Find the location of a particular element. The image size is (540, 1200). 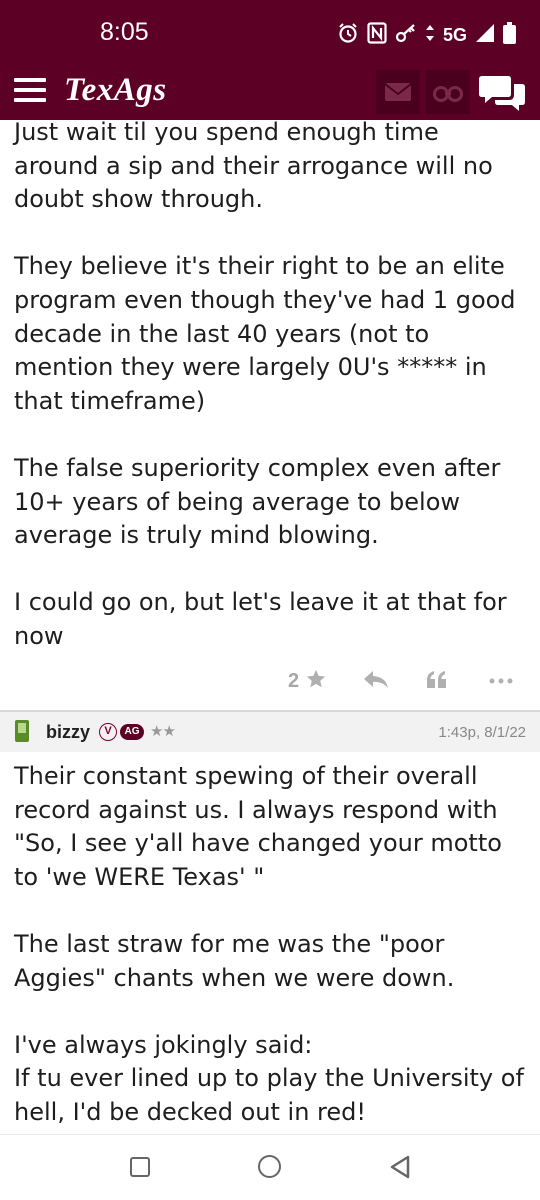

verified-badge: V is located at coordinates (108, 732).